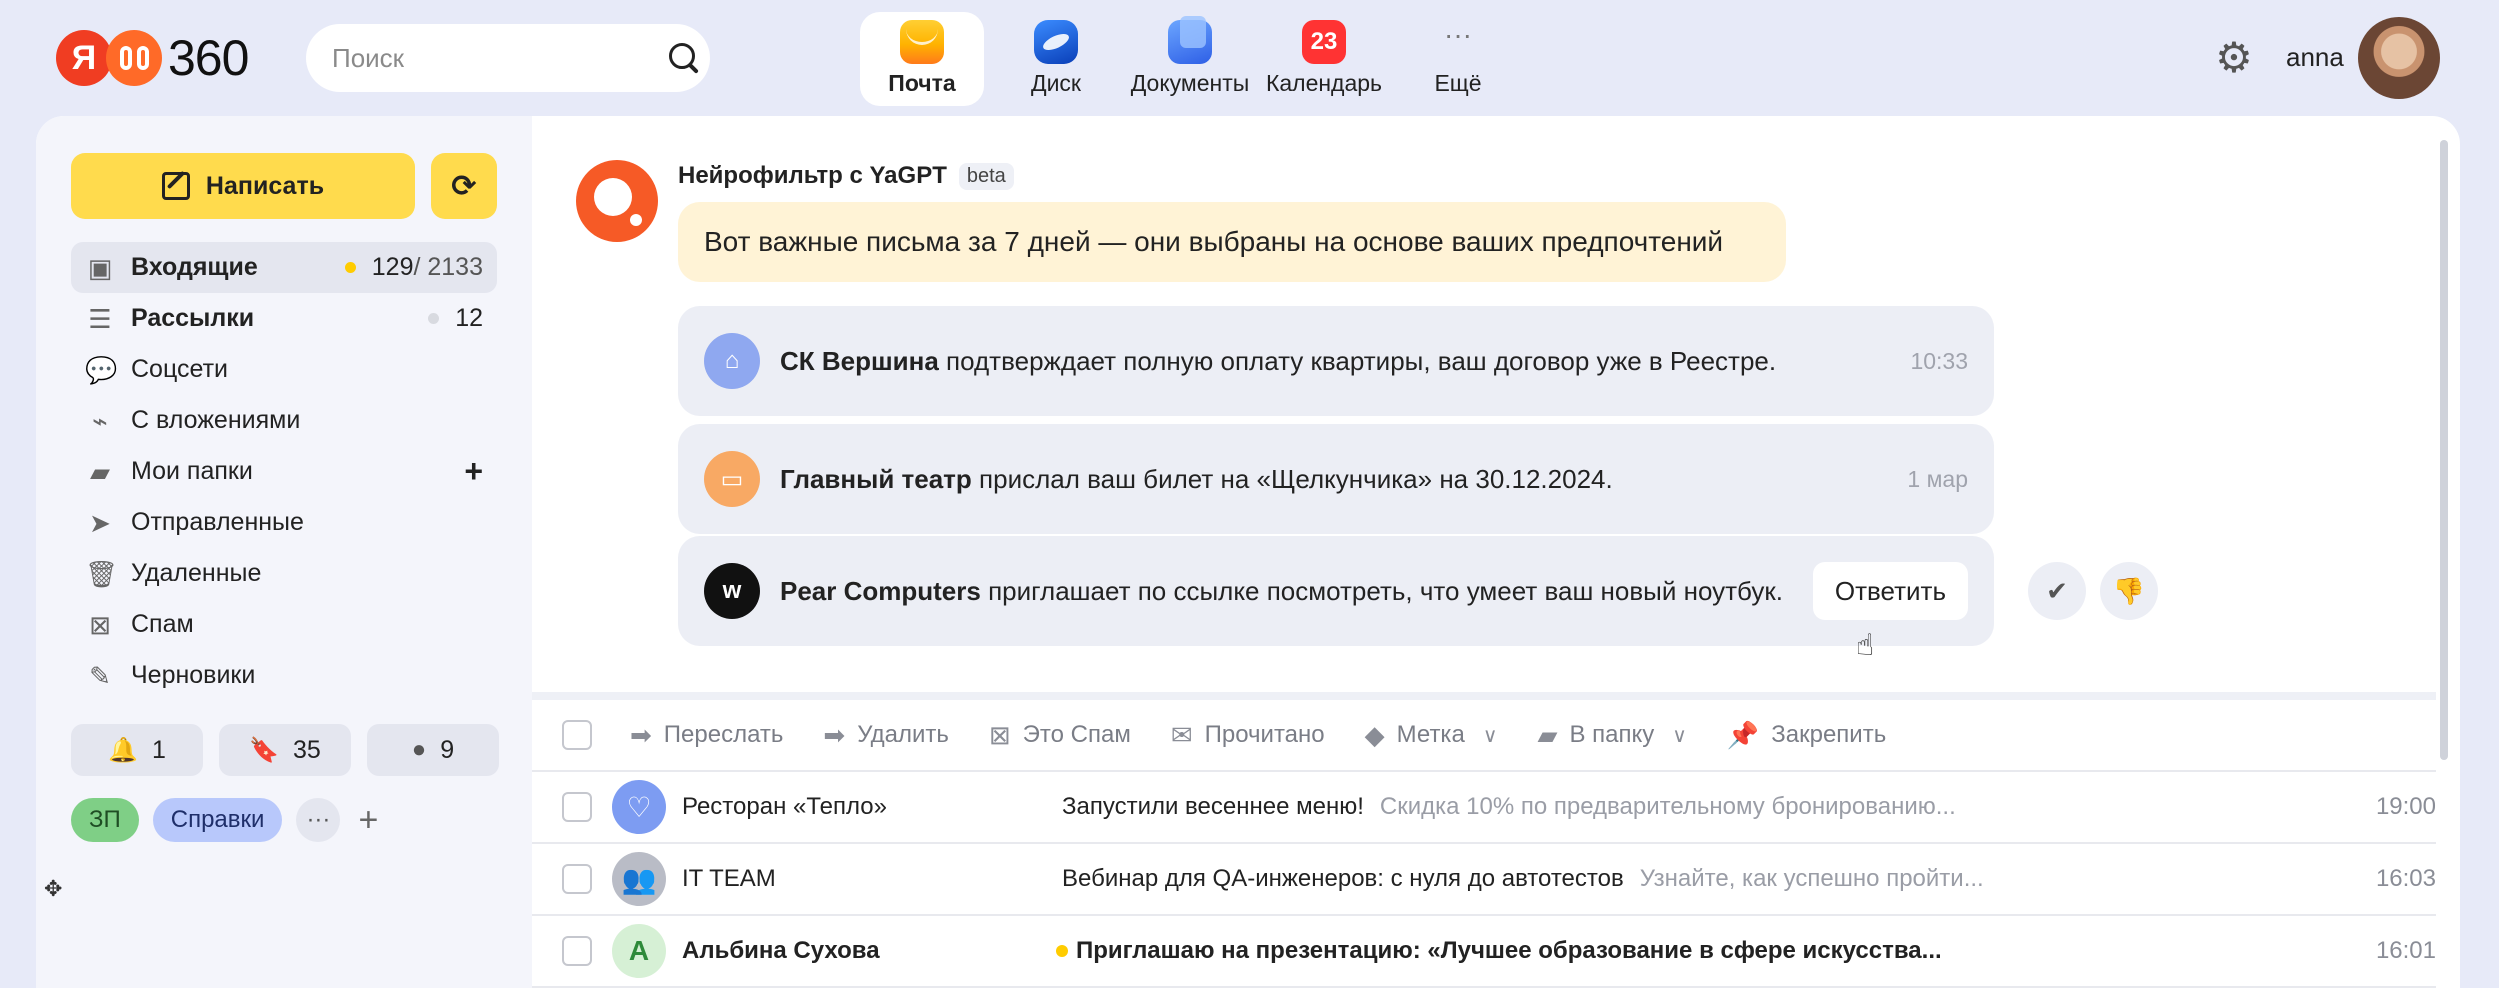 This screenshot has width=2499, height=988. Describe the element at coordinates (102, 573) in the screenshot. I see `trash-icon: 🗑` at that location.